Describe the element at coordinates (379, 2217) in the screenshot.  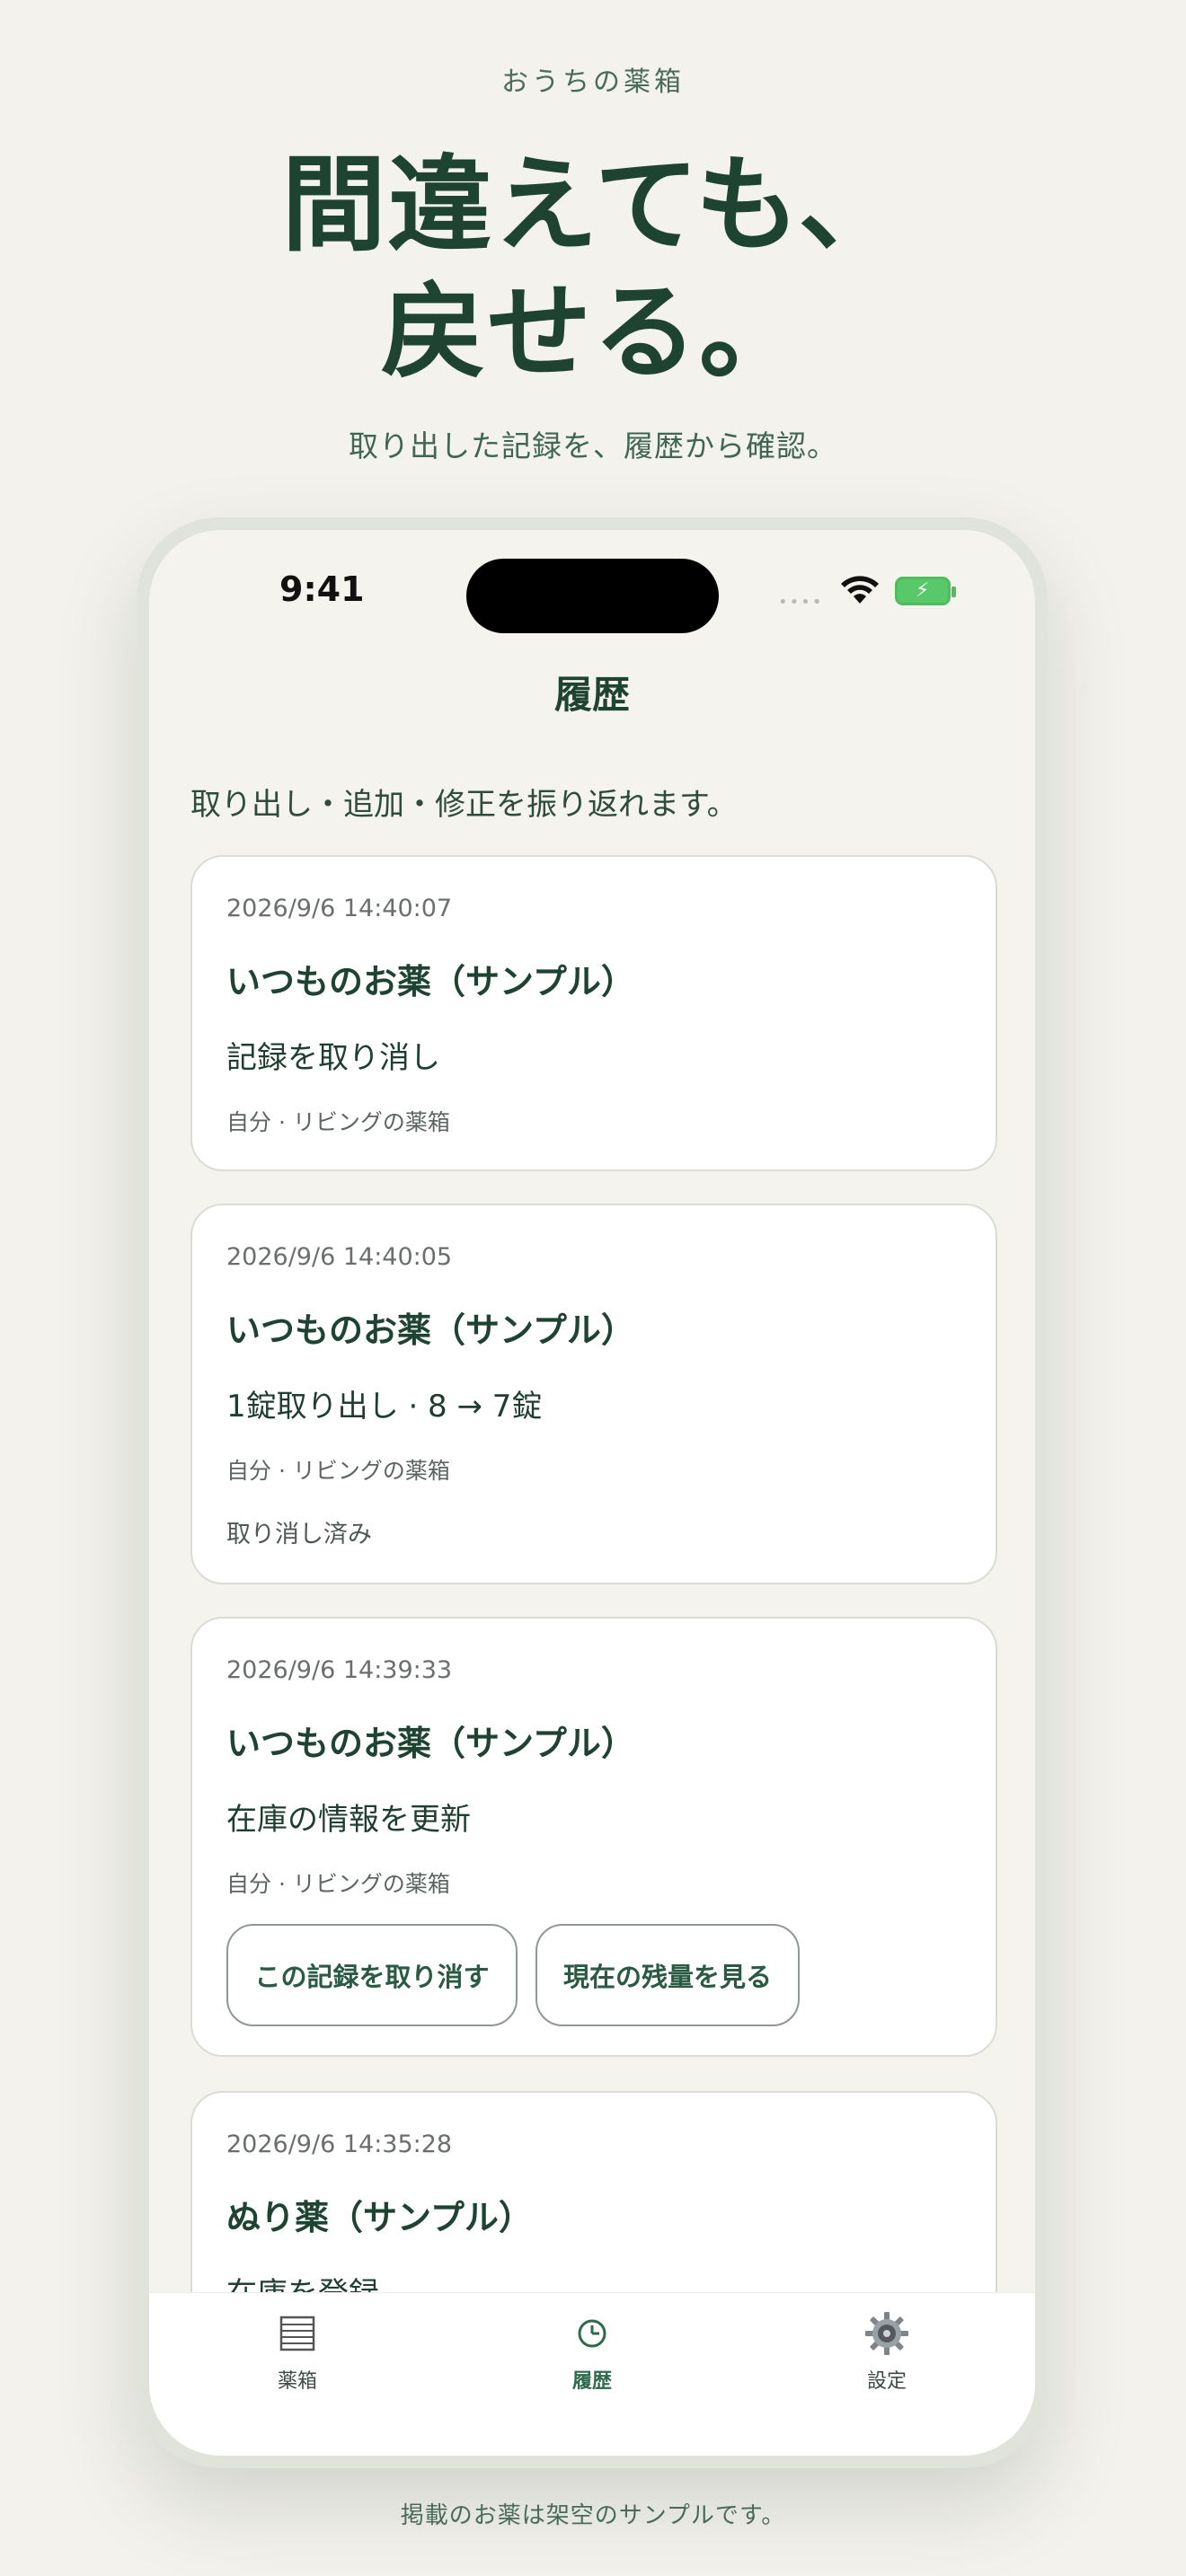
I see `history-medicine-name: ぬり薬（サンプル）` at that location.